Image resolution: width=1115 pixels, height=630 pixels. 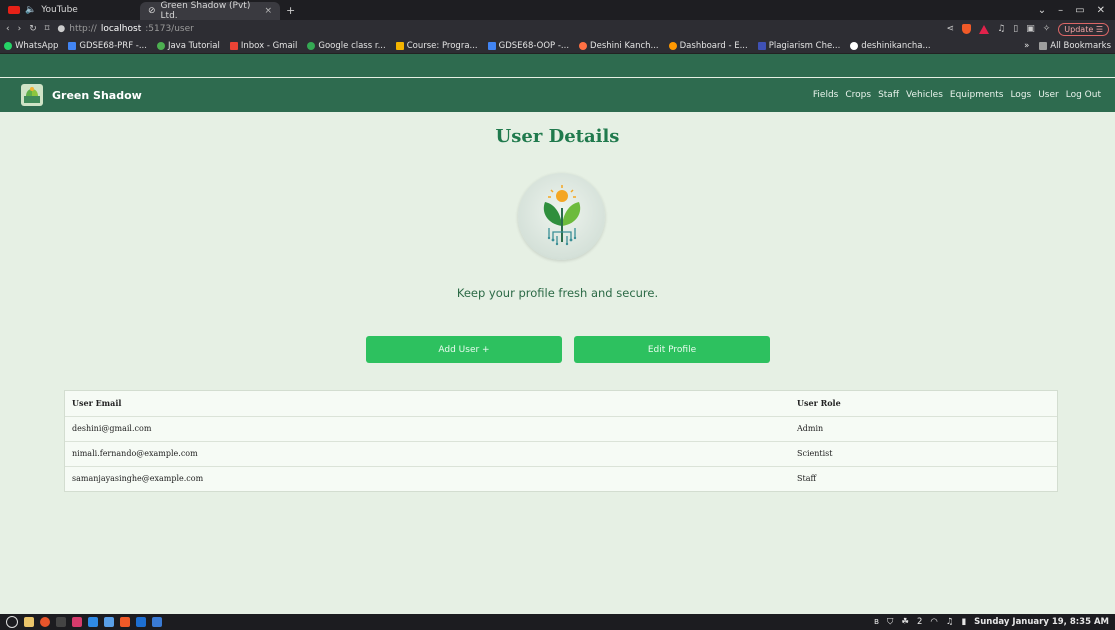 I want to click on bluetooth-icon: ʙ, so click(x=876, y=622).